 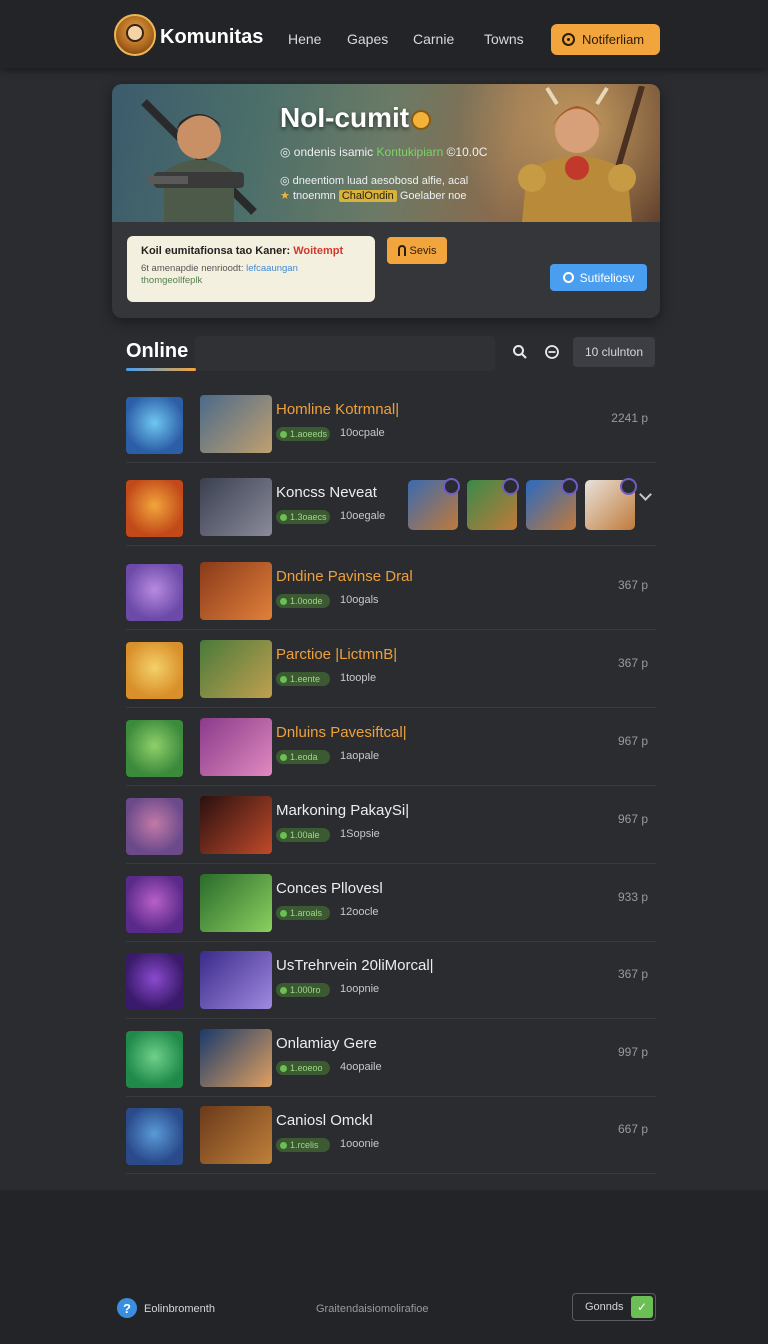 What do you see at coordinates (157, 351) in the screenshot?
I see `section-title: Online` at bounding box center [157, 351].